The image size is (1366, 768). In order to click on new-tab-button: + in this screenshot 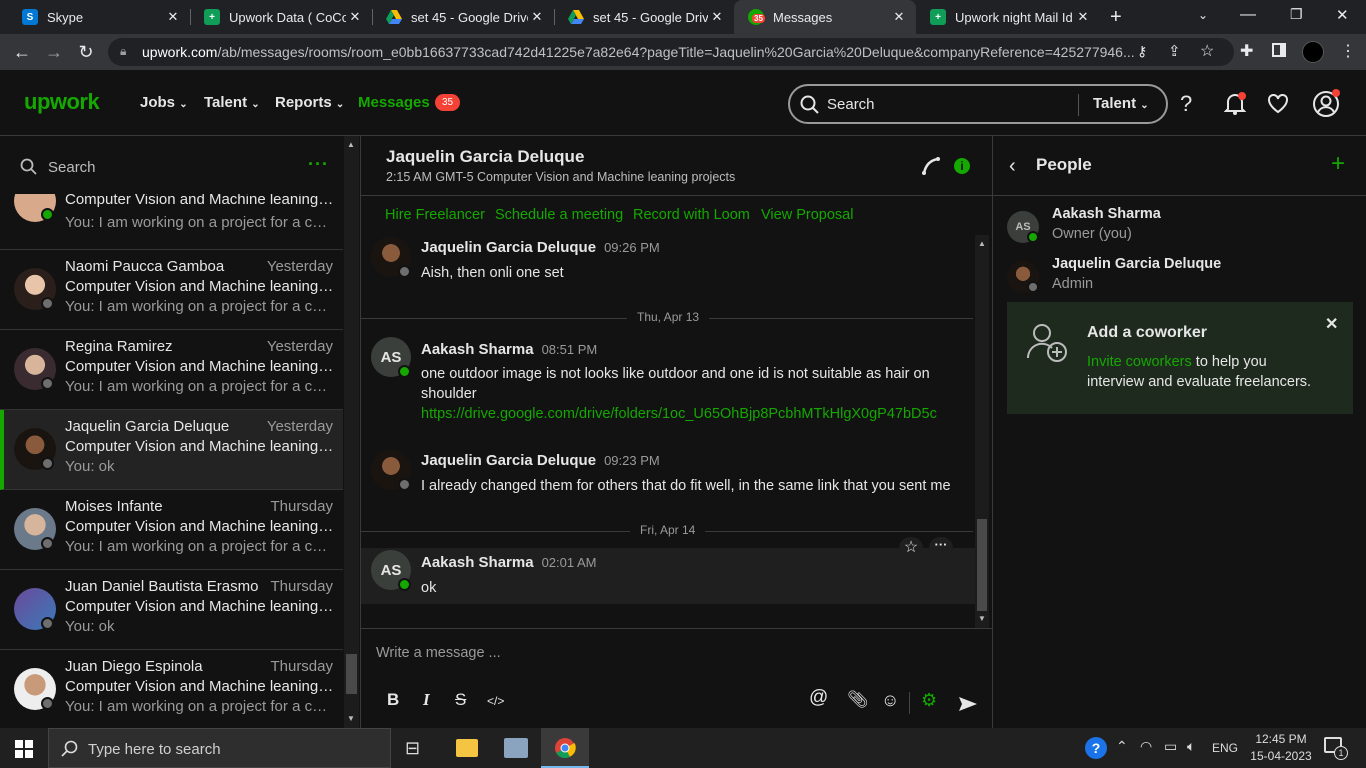, I will do `click(1116, 17)`.